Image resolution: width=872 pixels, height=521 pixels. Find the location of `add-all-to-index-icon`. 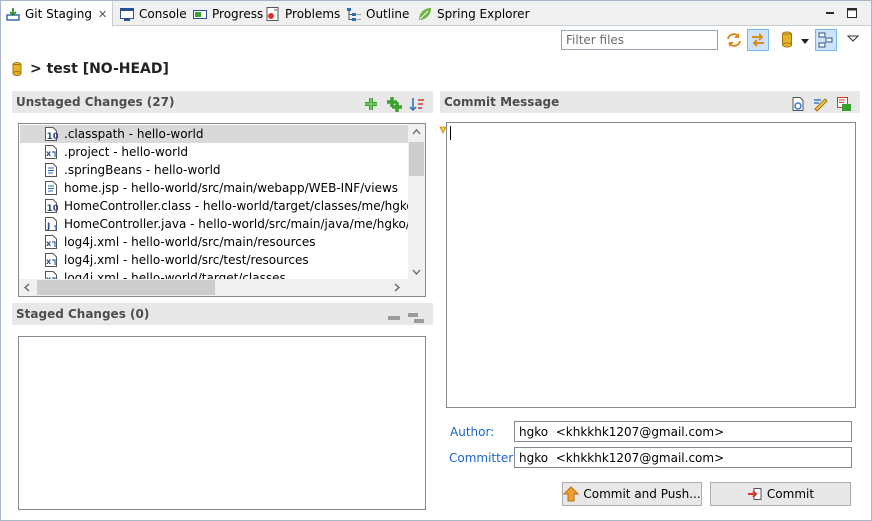

add-all-to-index-icon is located at coordinates (394, 104).